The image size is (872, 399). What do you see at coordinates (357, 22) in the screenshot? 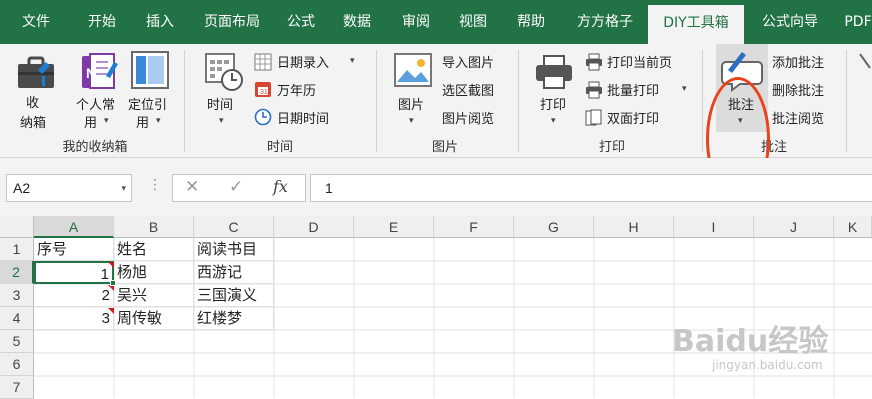
I see `tab-data: 数据` at bounding box center [357, 22].